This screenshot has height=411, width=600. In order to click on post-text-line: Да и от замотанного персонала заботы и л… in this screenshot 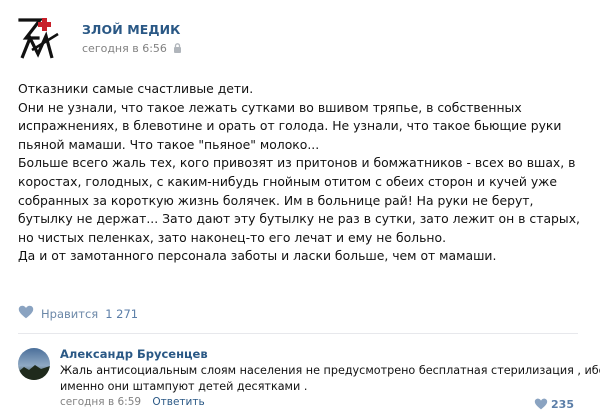, I will do `click(257, 256)`.